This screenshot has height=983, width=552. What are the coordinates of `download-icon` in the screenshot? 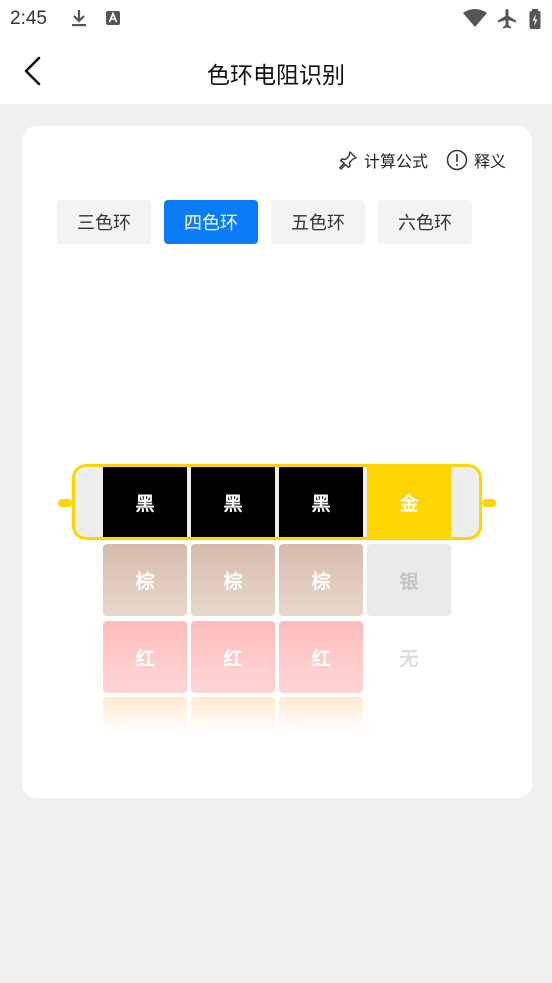 It's located at (79, 20).